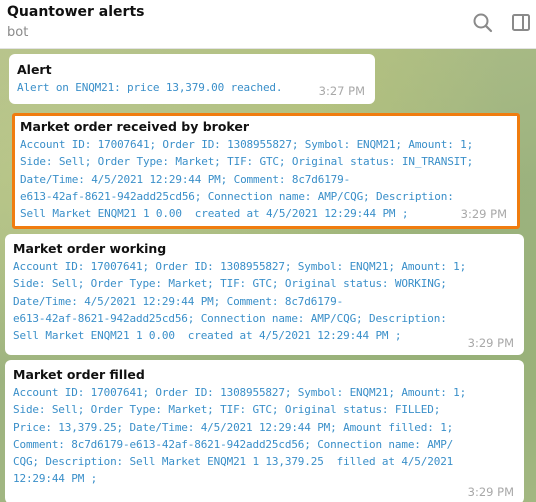 This screenshot has width=536, height=502. Describe the element at coordinates (55, 479) in the screenshot. I see `message-line: 12:29:44 PM ;` at that location.